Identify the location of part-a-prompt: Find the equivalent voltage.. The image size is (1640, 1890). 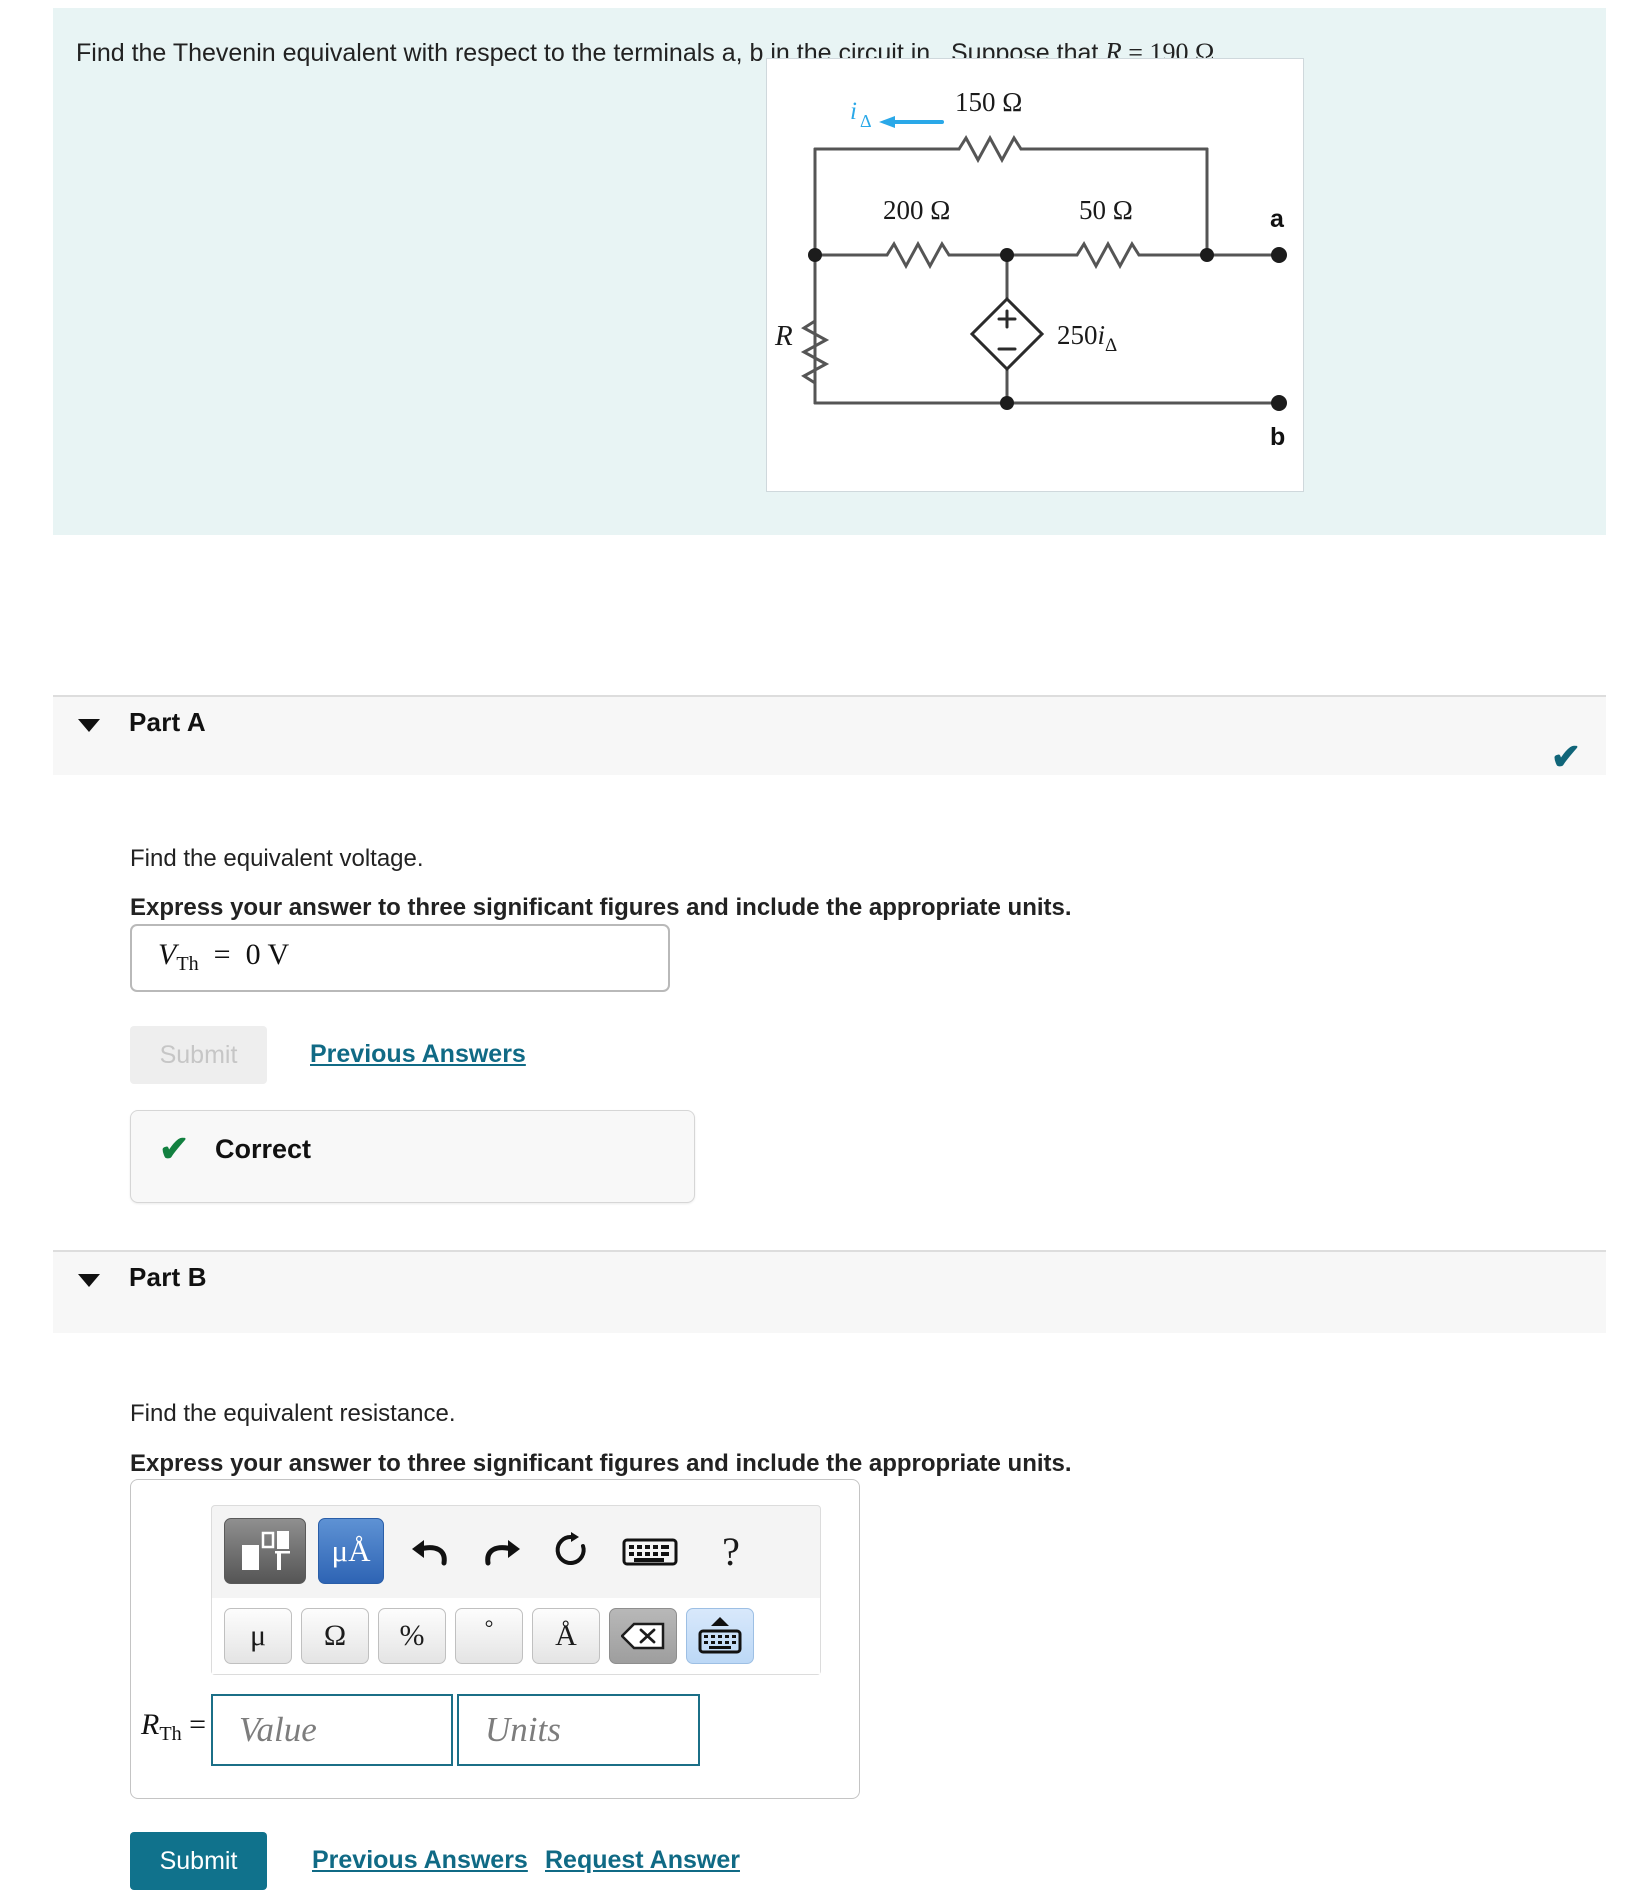
(277, 858).